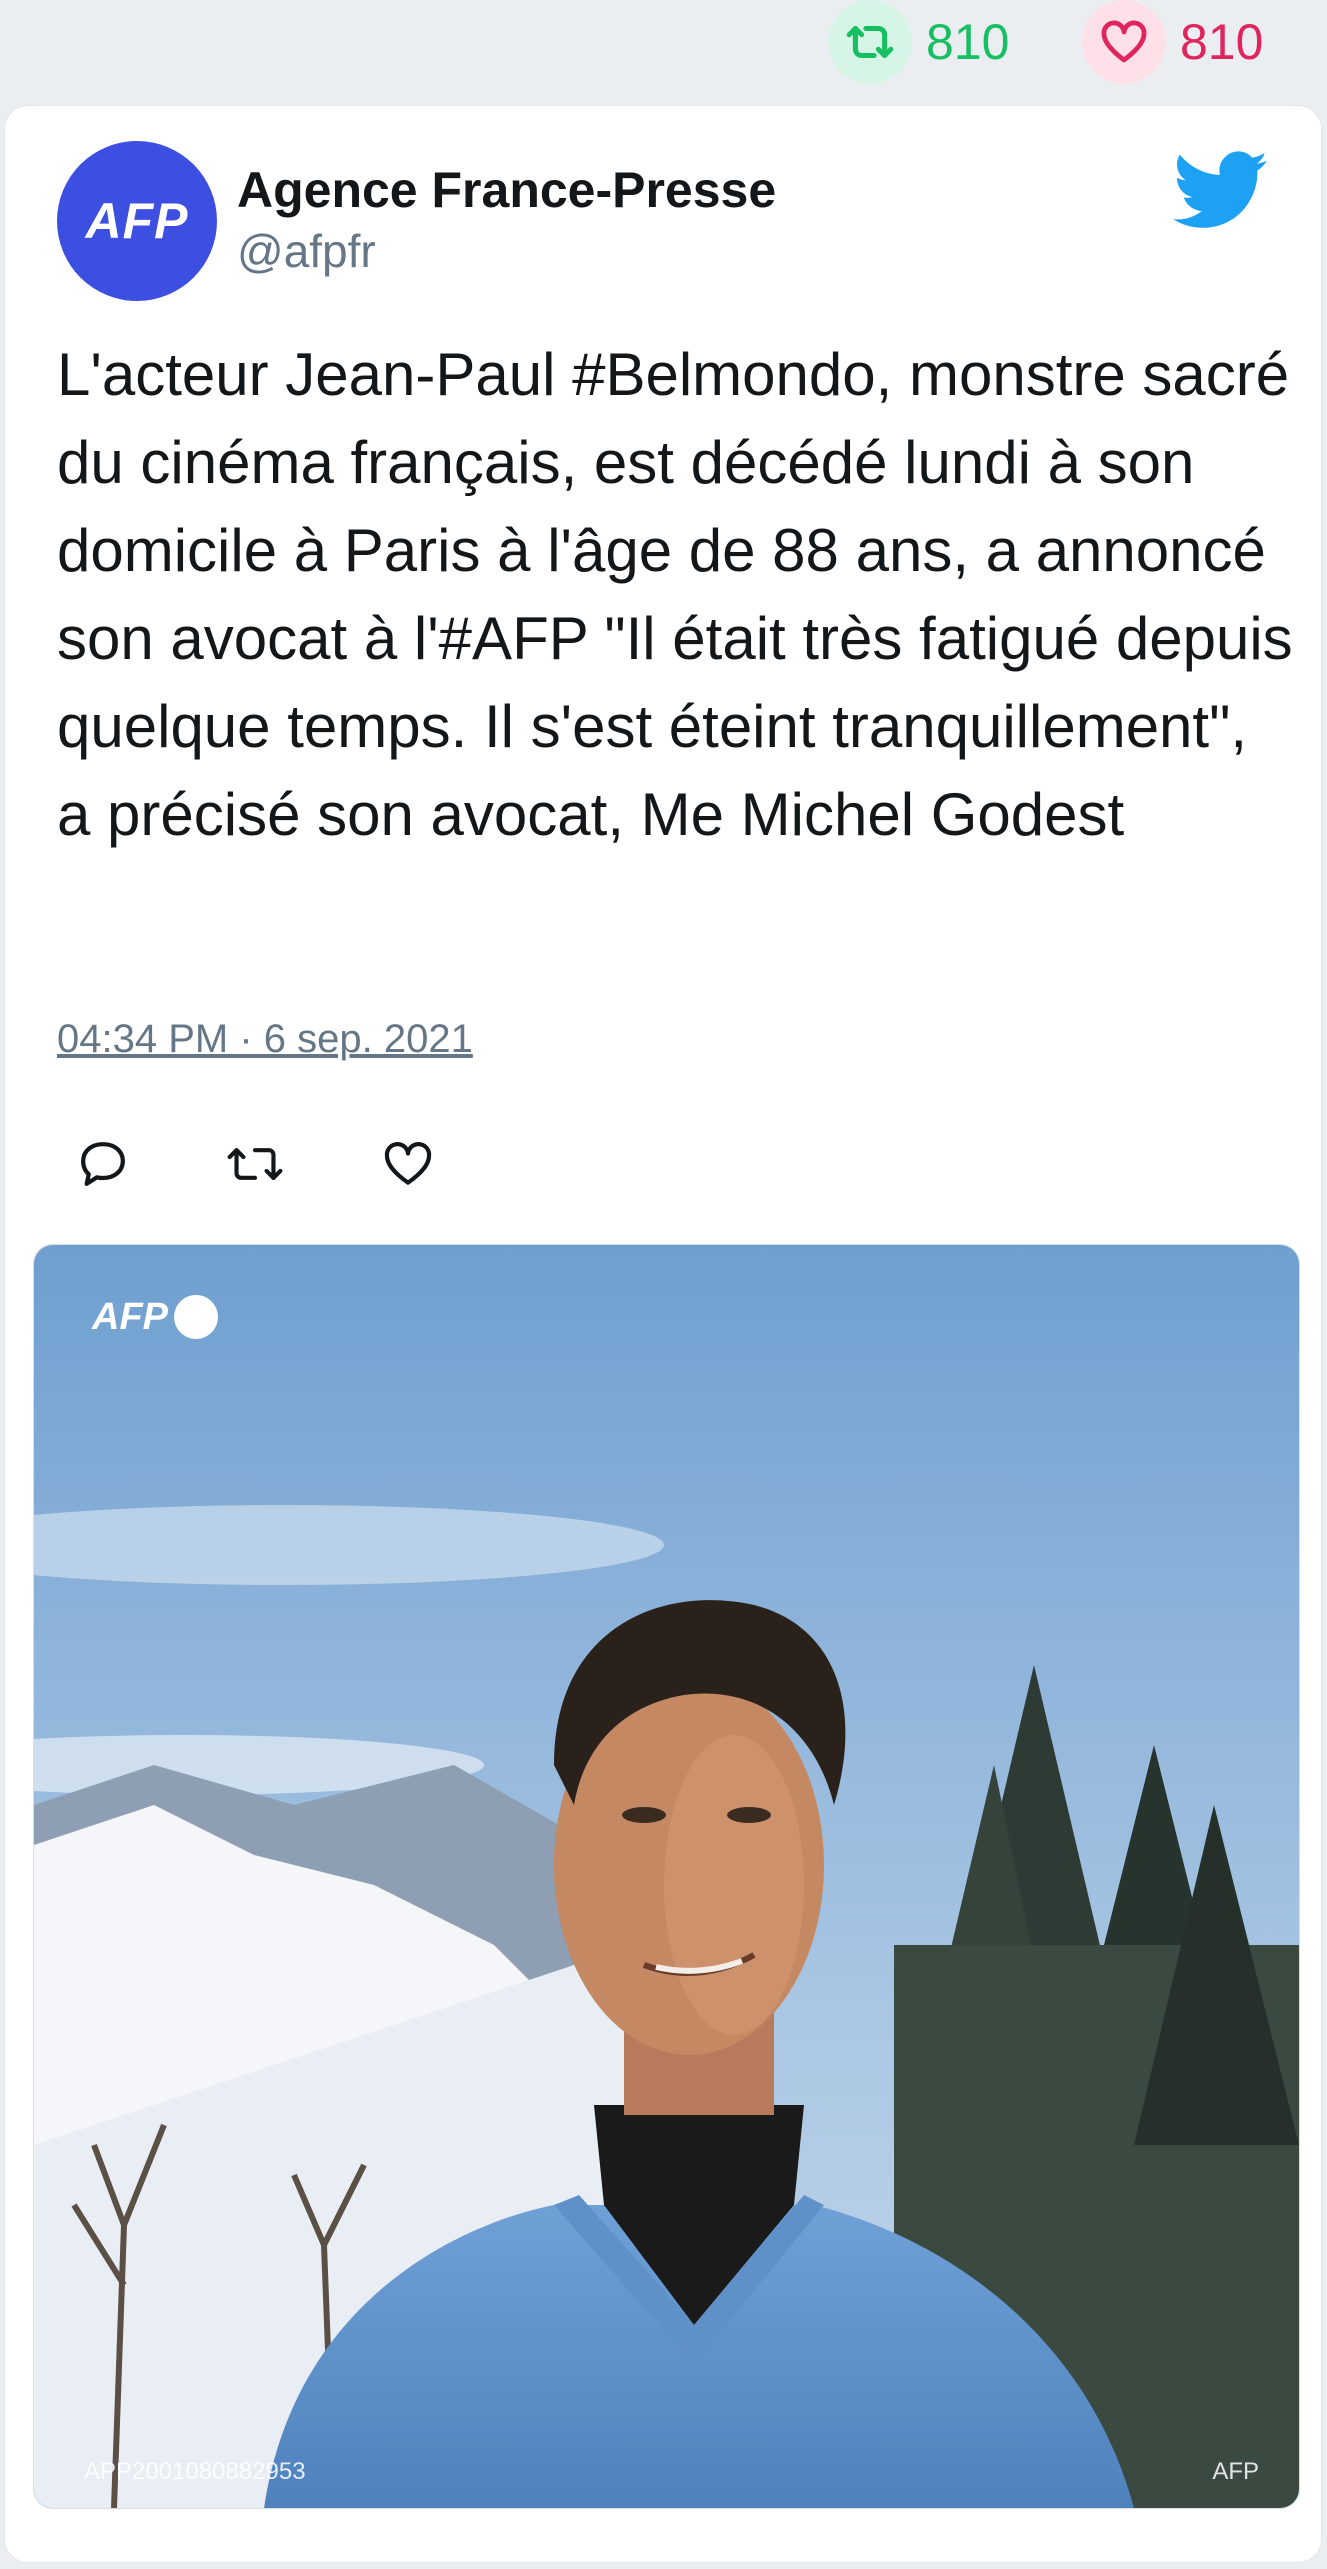  What do you see at coordinates (196, 1317) in the screenshot?
I see `watermark-dot` at bounding box center [196, 1317].